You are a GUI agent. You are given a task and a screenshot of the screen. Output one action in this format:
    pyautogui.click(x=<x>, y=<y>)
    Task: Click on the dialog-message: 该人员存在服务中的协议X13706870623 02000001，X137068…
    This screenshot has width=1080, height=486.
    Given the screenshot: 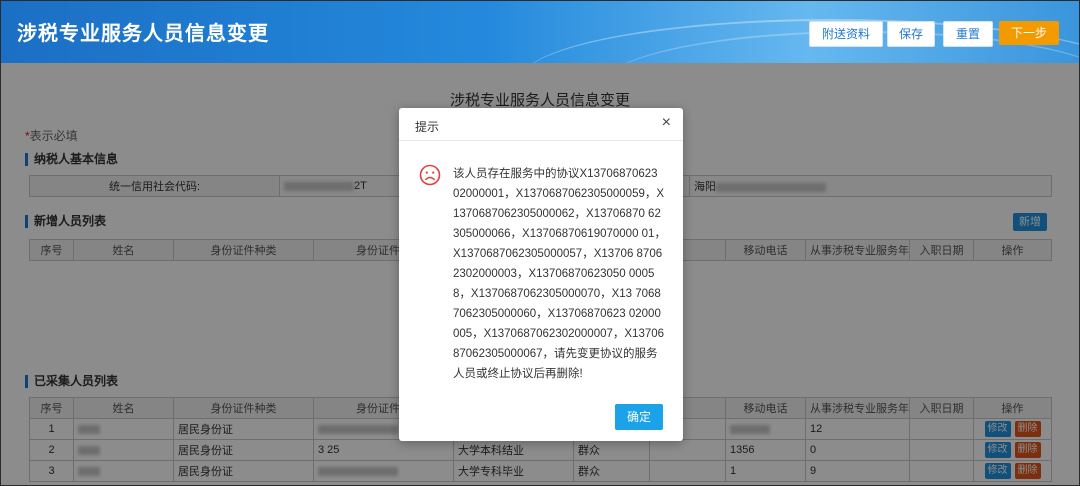 What is the action you would take?
    pyautogui.click(x=559, y=274)
    